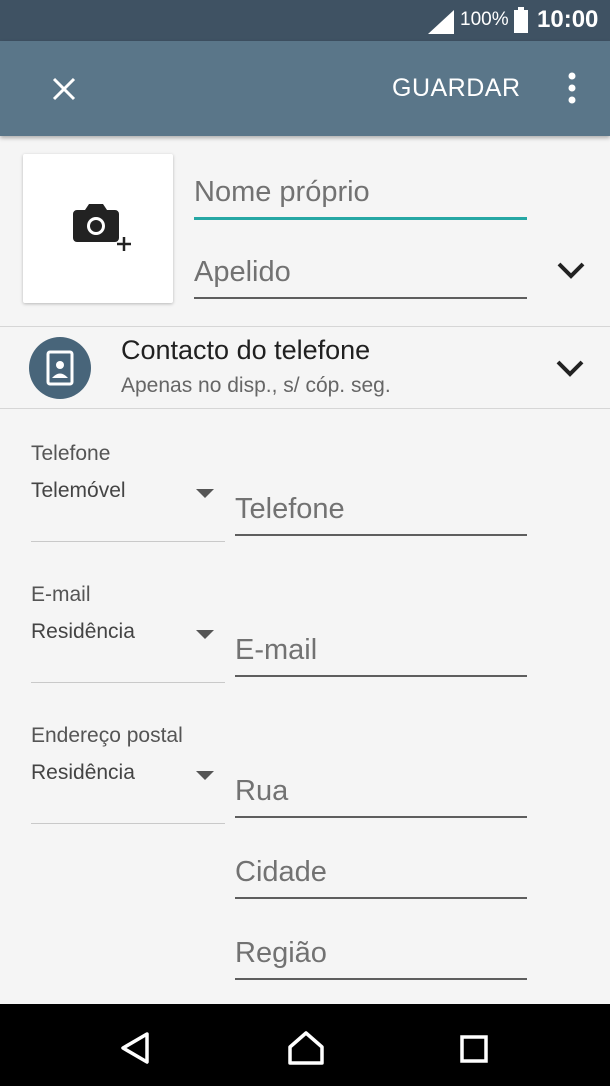 Image resolution: width=610 pixels, height=1086 pixels. Describe the element at coordinates (305, 88) in the screenshot. I see `top-app-bar: GUARDAR` at that location.